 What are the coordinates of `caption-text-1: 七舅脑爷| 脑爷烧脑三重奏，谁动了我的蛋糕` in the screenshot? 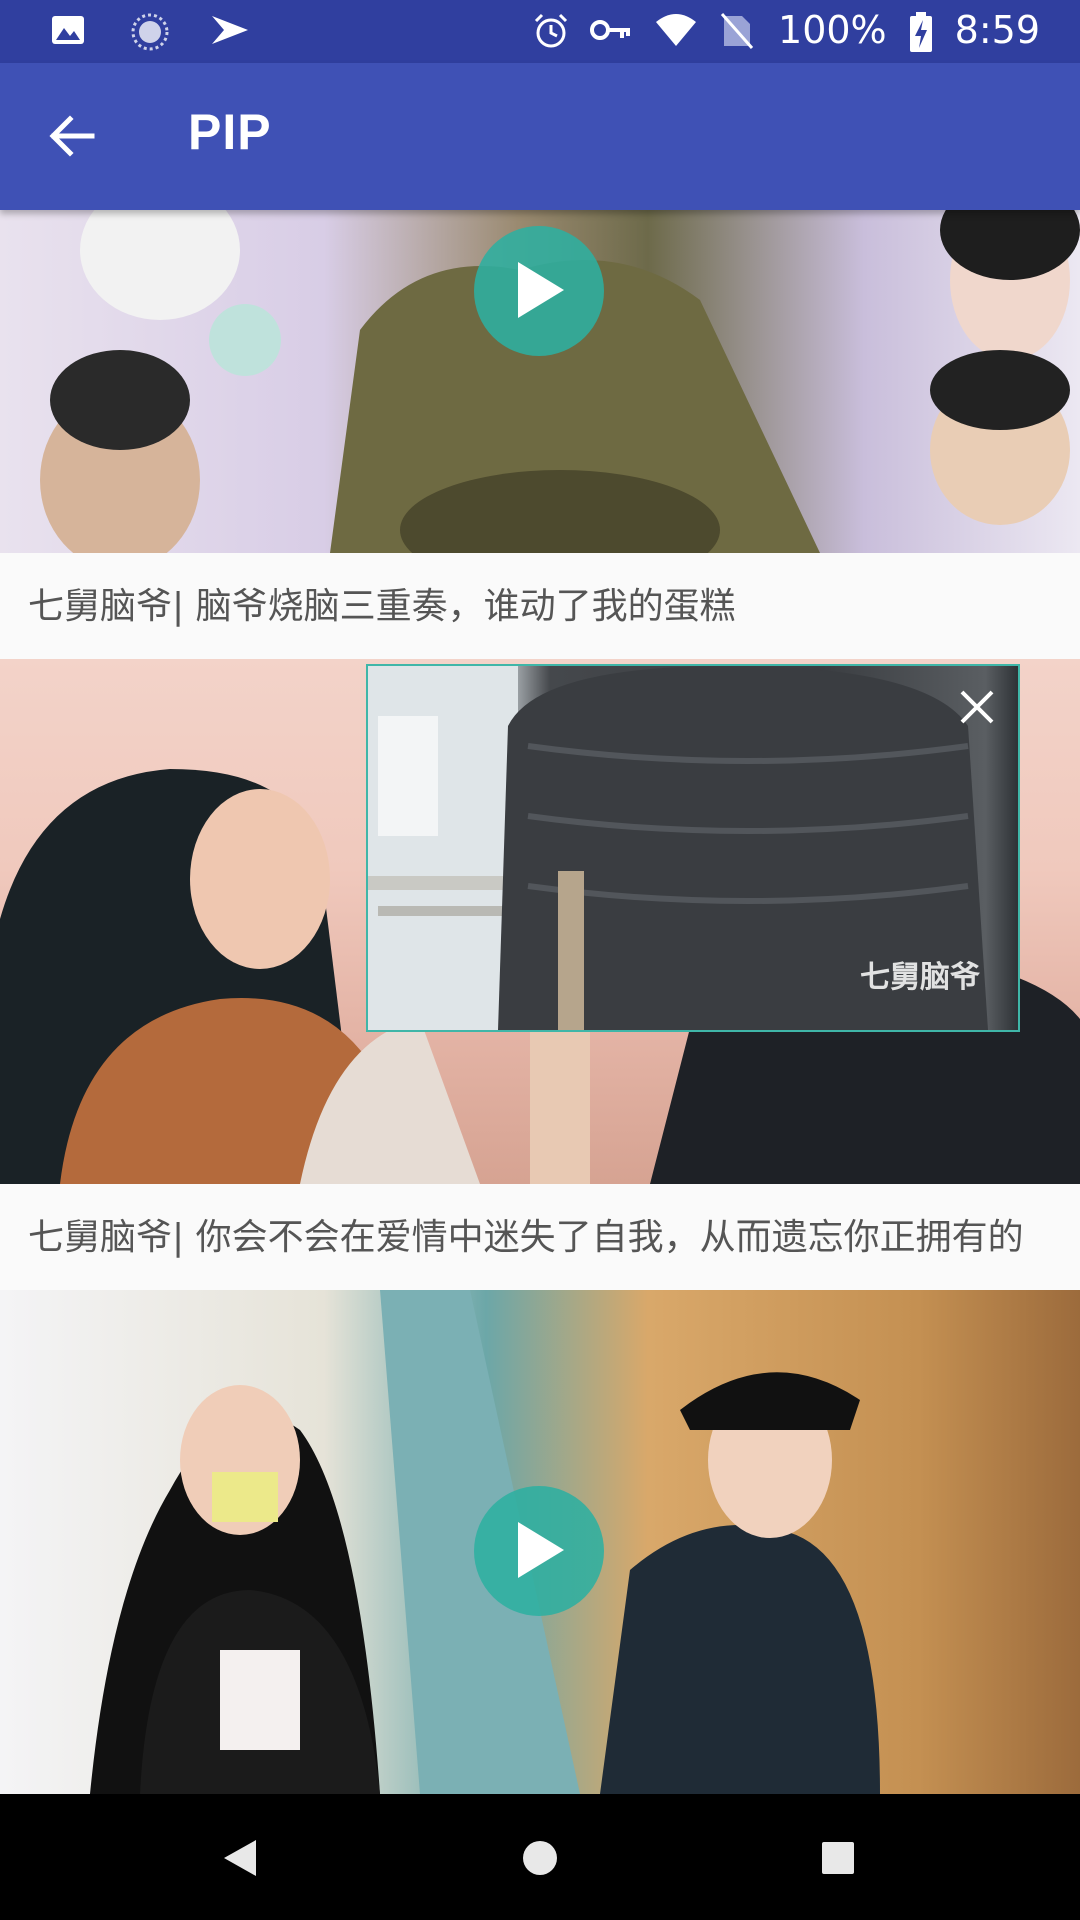 It's located at (382, 606).